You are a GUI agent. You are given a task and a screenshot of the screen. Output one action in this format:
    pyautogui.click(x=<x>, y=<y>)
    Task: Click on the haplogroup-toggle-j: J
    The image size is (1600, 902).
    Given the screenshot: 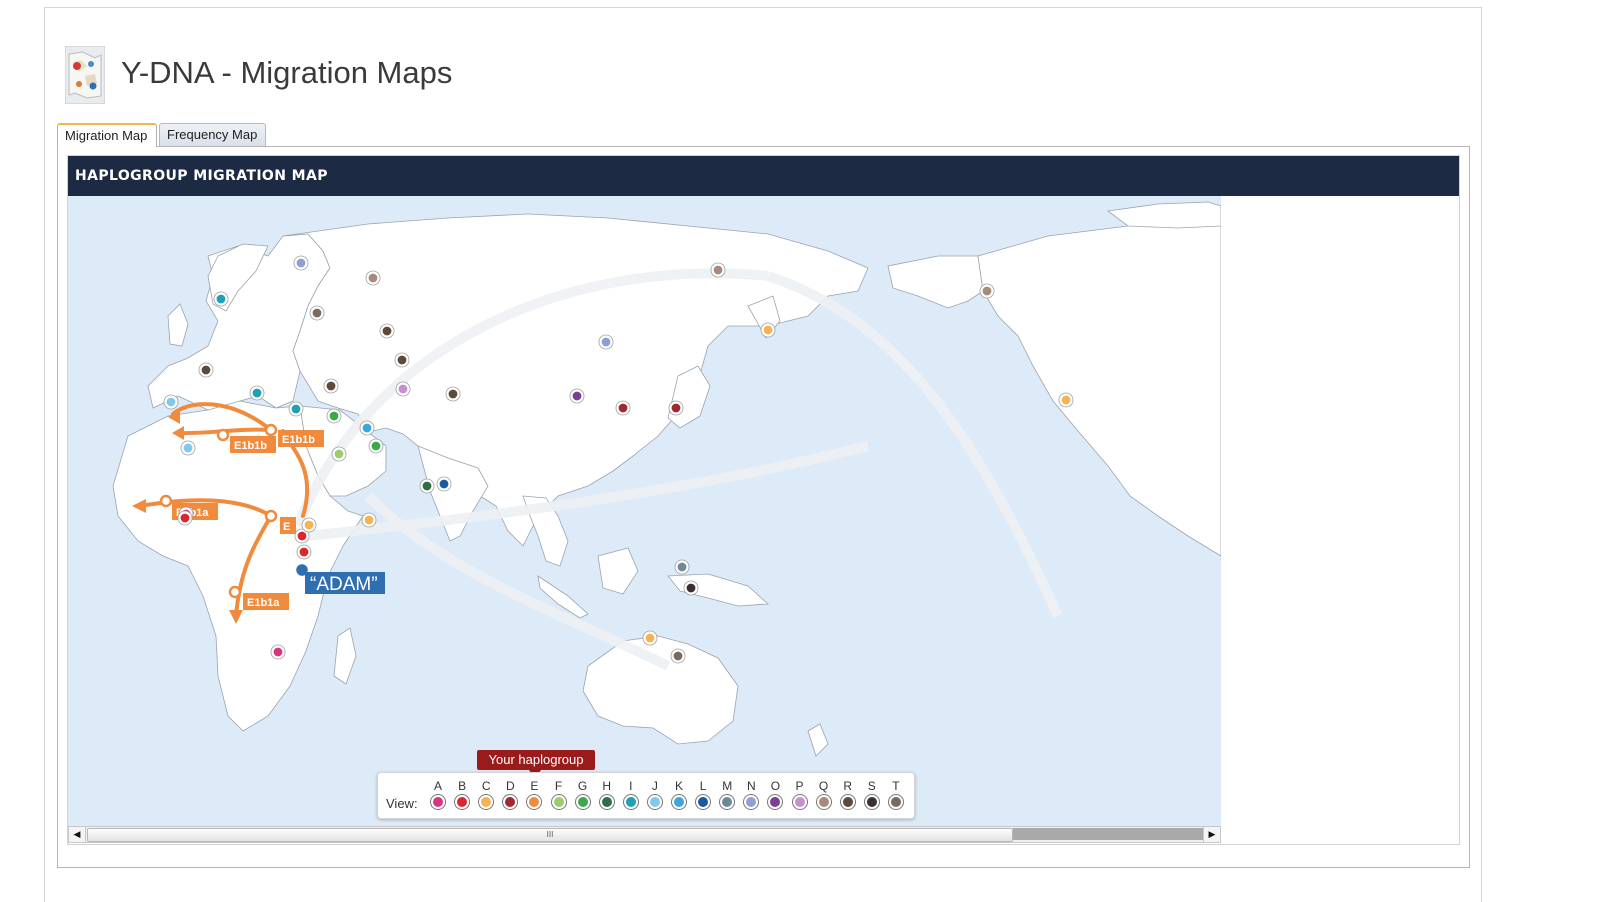 What is the action you would take?
    pyautogui.click(x=655, y=794)
    